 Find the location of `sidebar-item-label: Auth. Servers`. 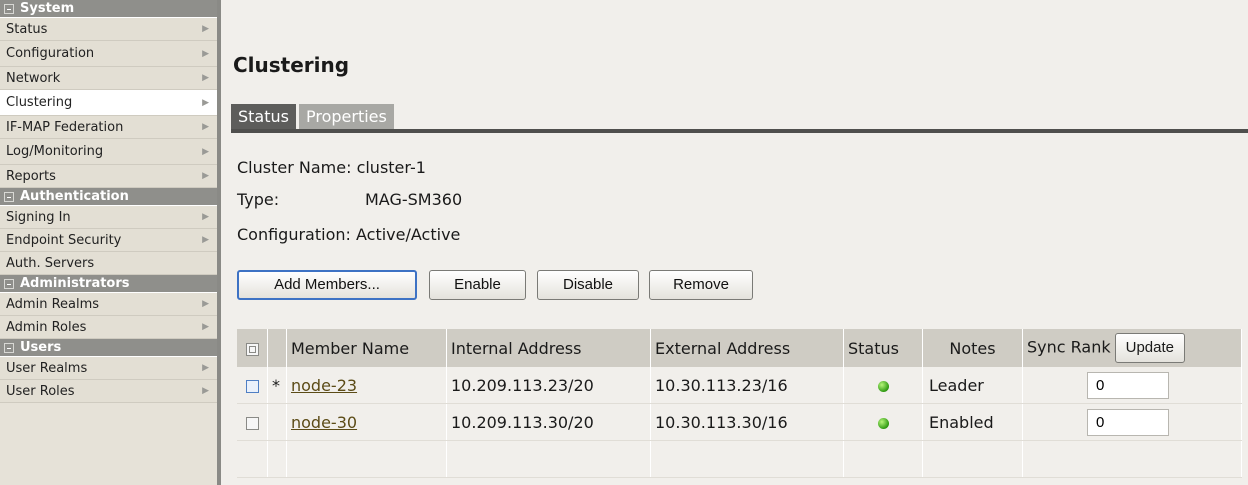

sidebar-item-label: Auth. Servers is located at coordinates (50, 263).